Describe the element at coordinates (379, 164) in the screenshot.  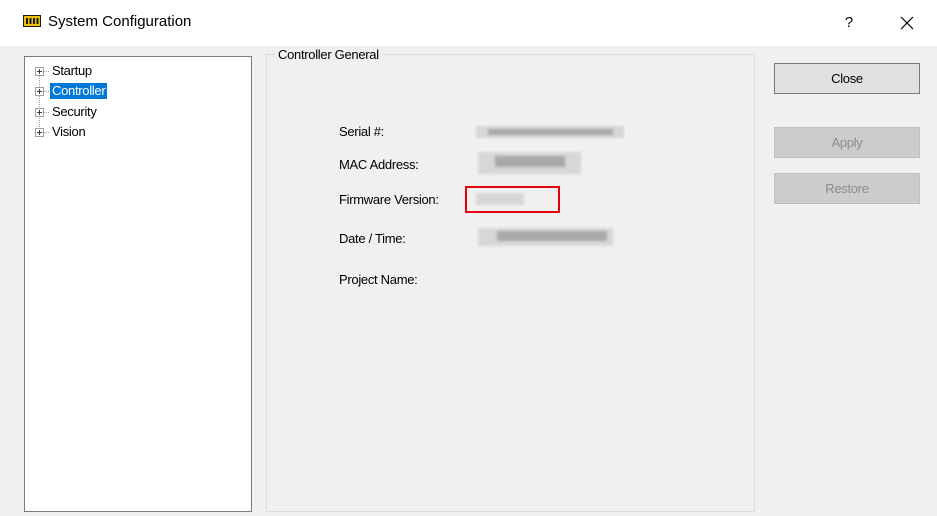
I see `mac-address-label: MAC Address:` at that location.